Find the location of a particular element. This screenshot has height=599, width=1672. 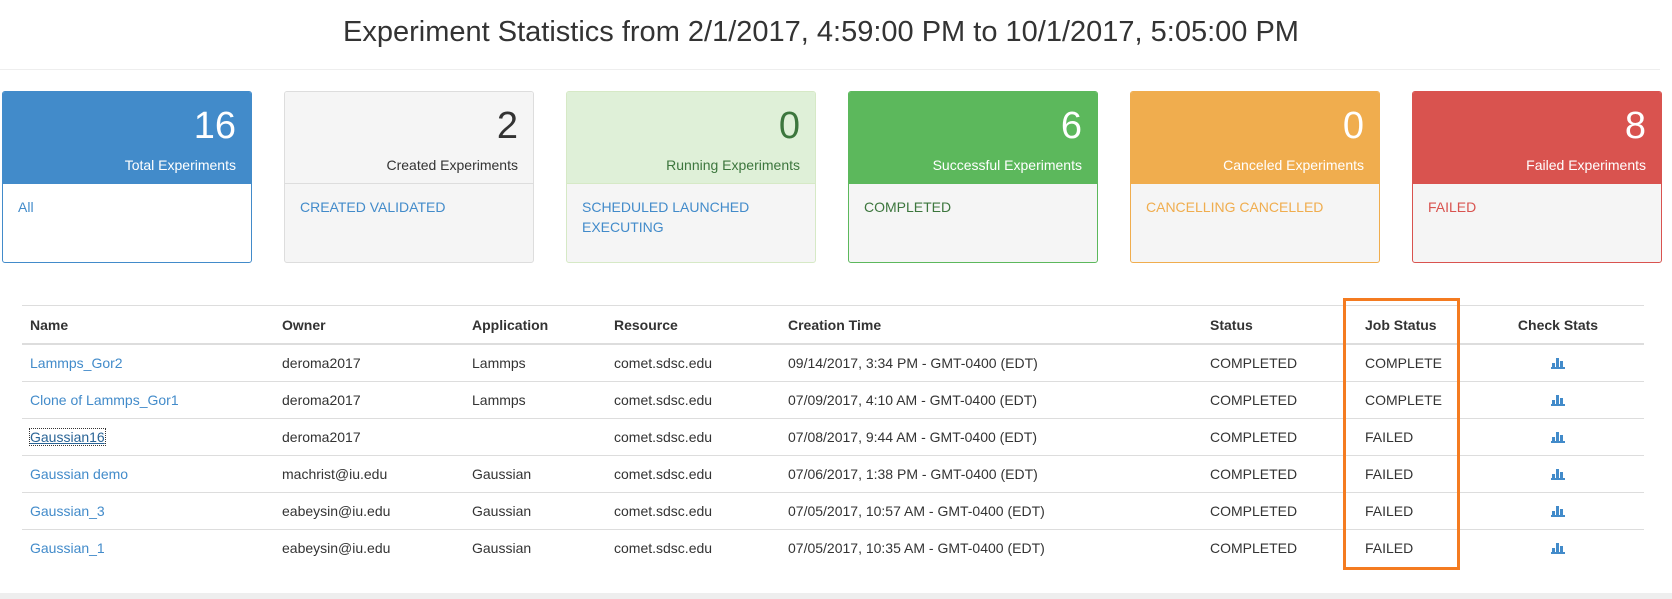

title-divider is located at coordinates (830, 69).